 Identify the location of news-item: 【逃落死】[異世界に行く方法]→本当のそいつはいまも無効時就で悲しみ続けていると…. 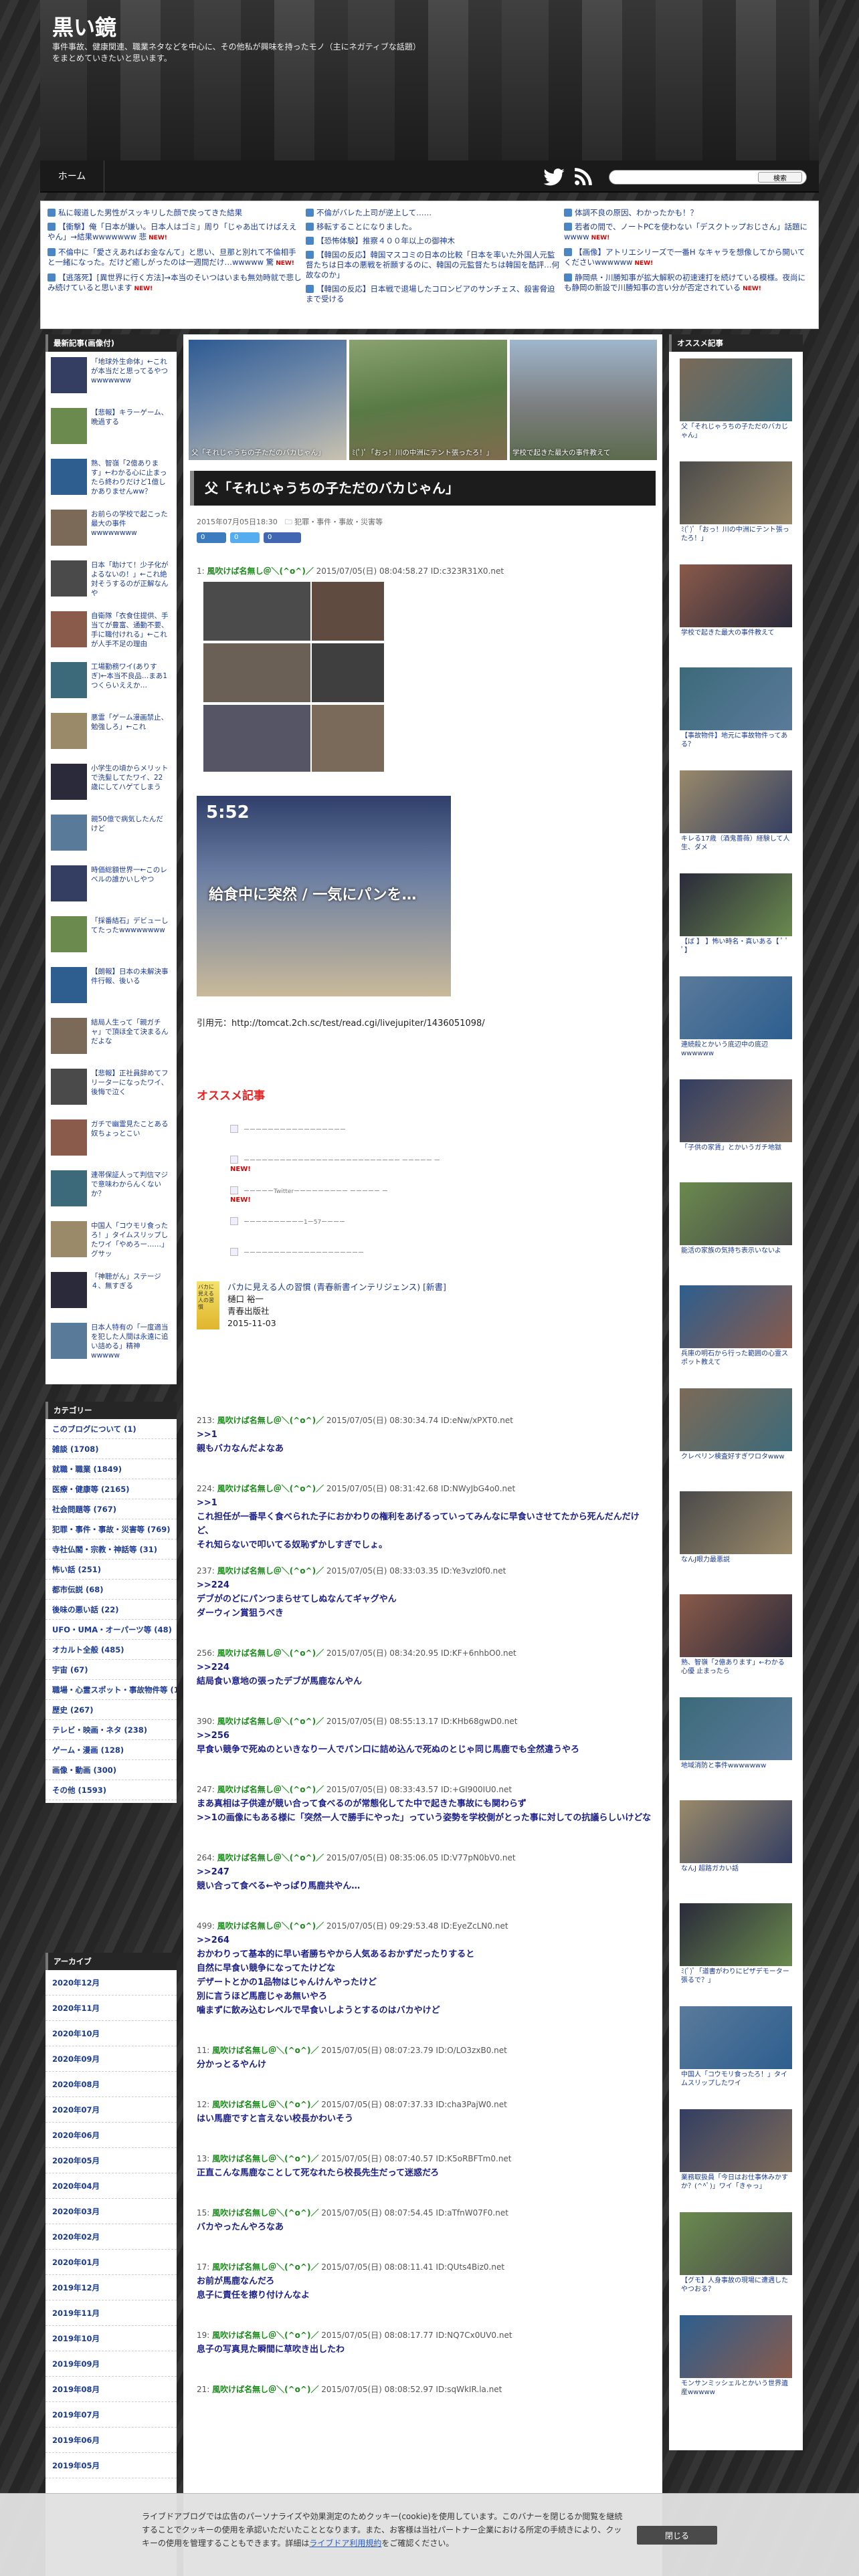
(174, 283).